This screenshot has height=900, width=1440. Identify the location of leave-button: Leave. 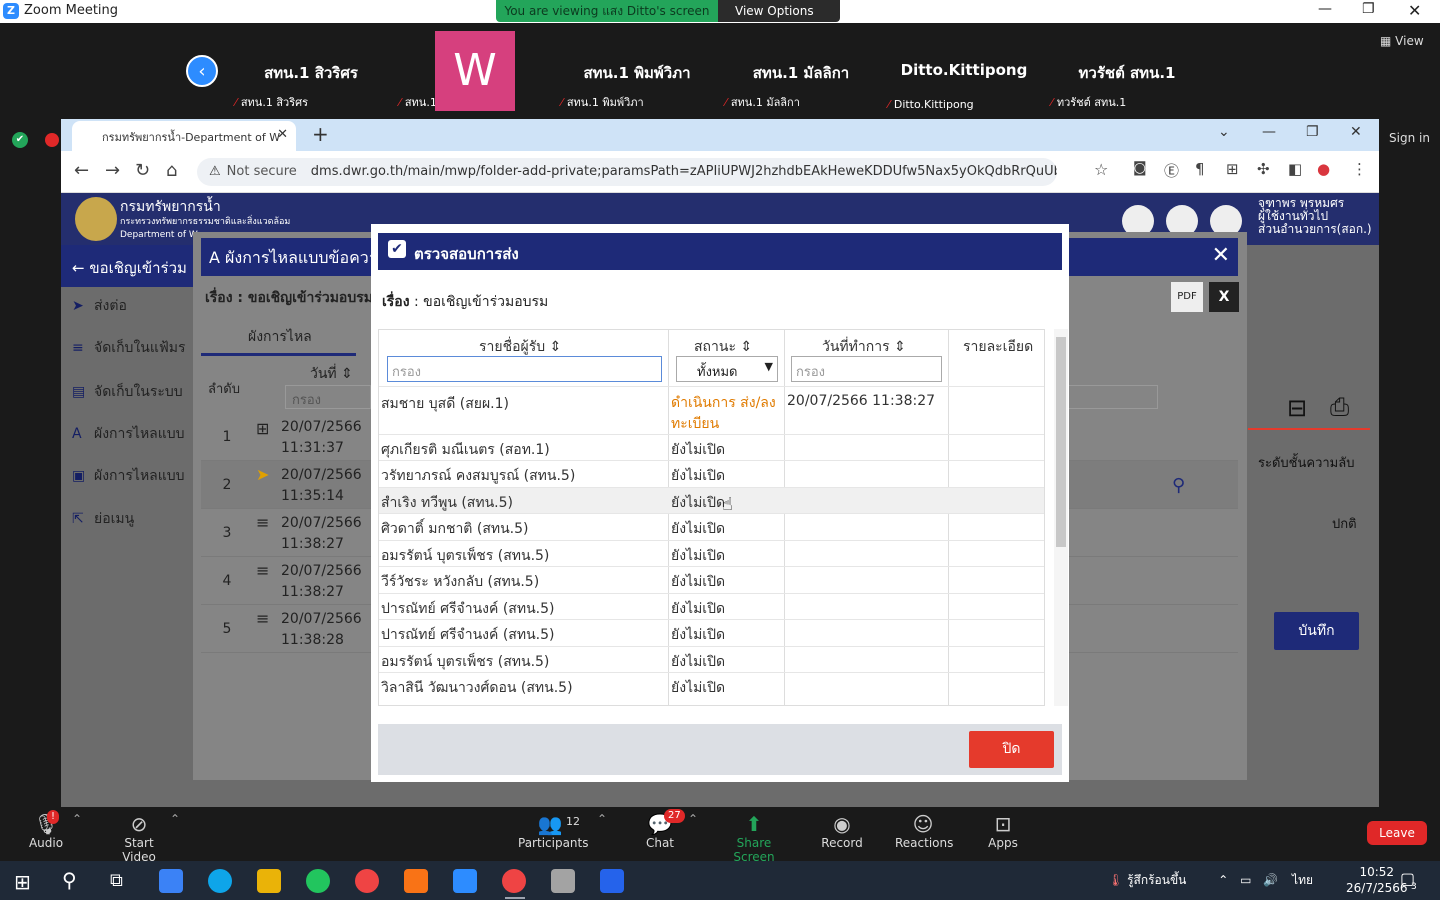
(1397, 833).